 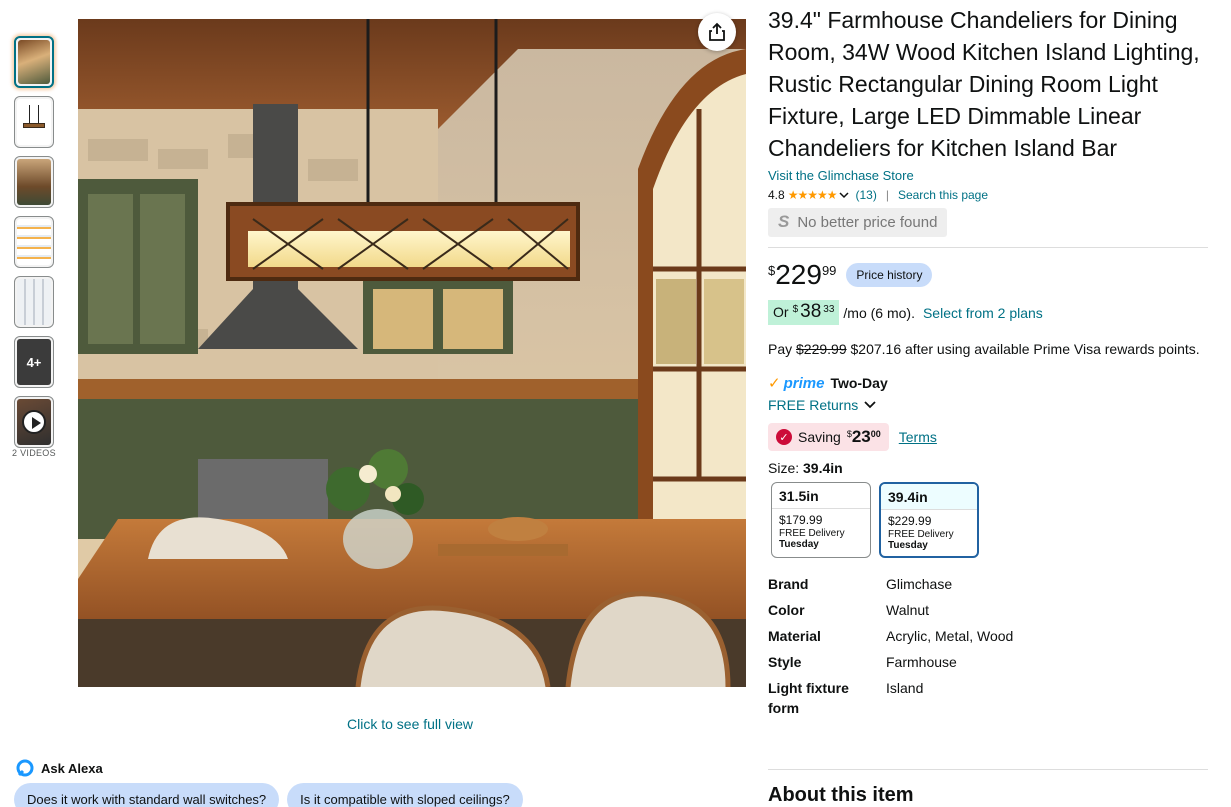 What do you see at coordinates (25, 768) in the screenshot?
I see `alexa-icon` at bounding box center [25, 768].